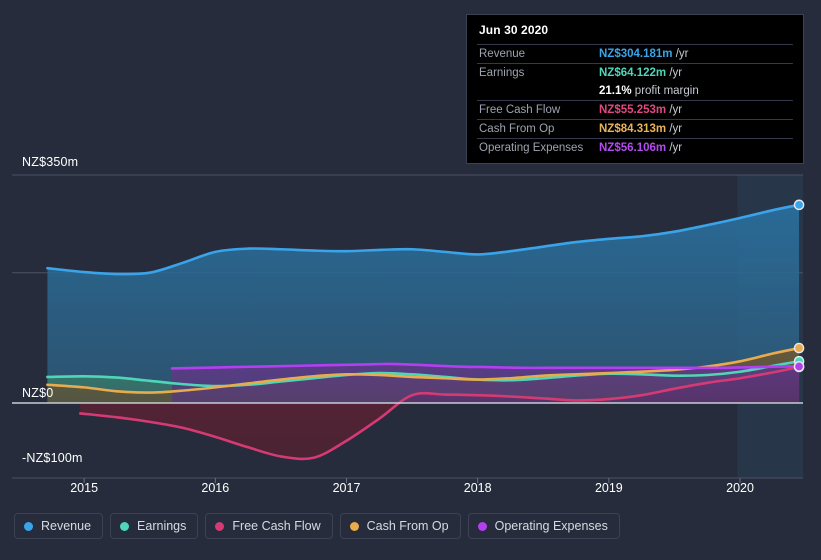  I want to click on tooltip-row-amount: NZ$64.122m, so click(633, 73).